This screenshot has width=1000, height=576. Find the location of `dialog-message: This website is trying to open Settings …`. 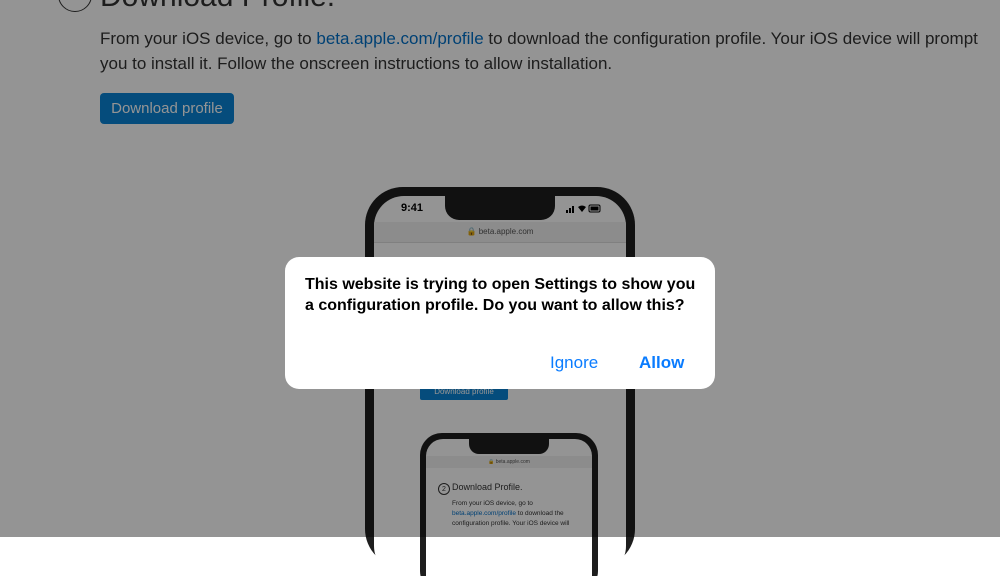

dialog-message: This website is trying to open Settings … is located at coordinates (500, 295).